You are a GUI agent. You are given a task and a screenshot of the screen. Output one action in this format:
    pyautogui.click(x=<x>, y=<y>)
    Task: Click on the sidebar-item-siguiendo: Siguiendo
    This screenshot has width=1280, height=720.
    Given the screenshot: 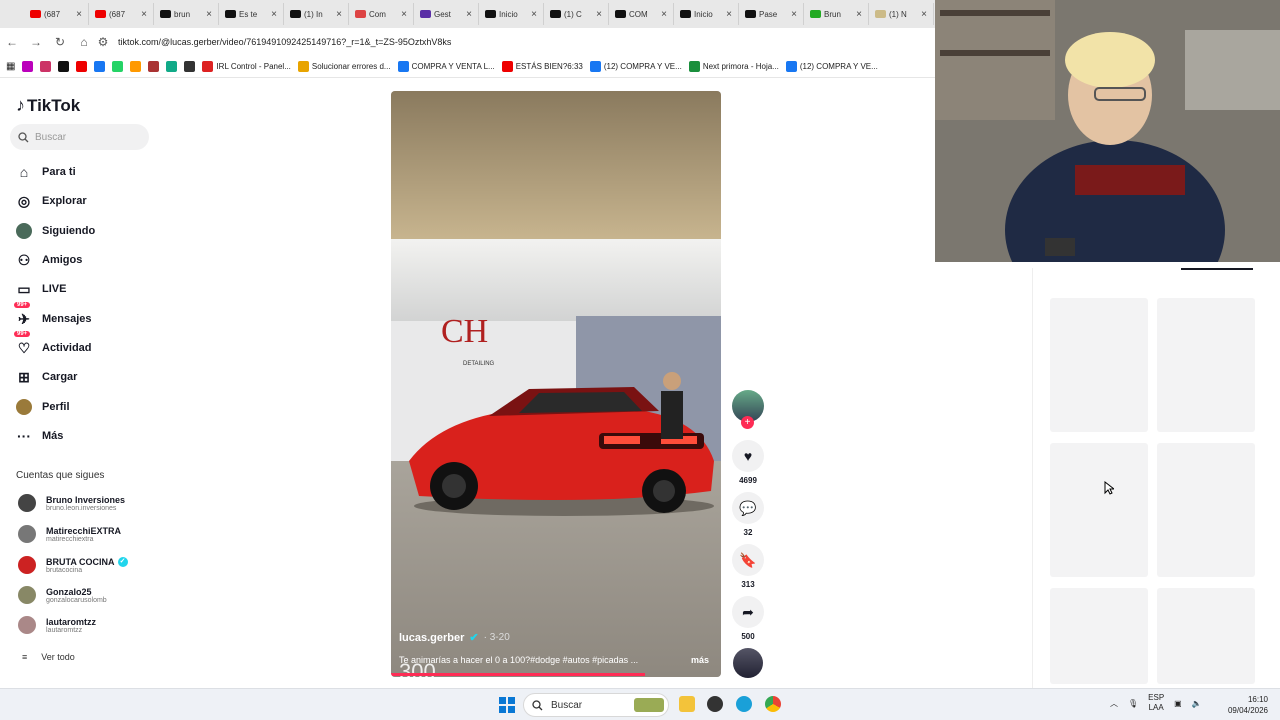 What is the action you would take?
    pyautogui.click(x=55, y=231)
    